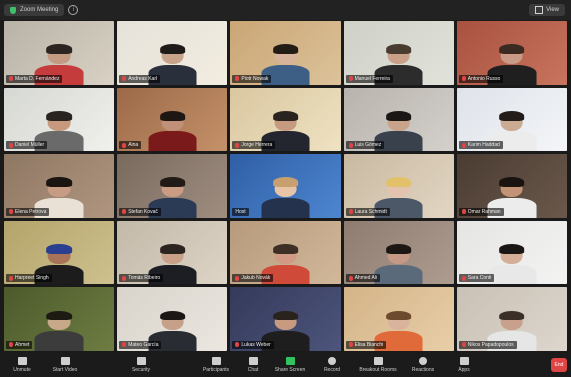 The width and height of the screenshot is (571, 377). What do you see at coordinates (484, 211) in the screenshot?
I see `participant-name: Omar Rahman` at bounding box center [484, 211].